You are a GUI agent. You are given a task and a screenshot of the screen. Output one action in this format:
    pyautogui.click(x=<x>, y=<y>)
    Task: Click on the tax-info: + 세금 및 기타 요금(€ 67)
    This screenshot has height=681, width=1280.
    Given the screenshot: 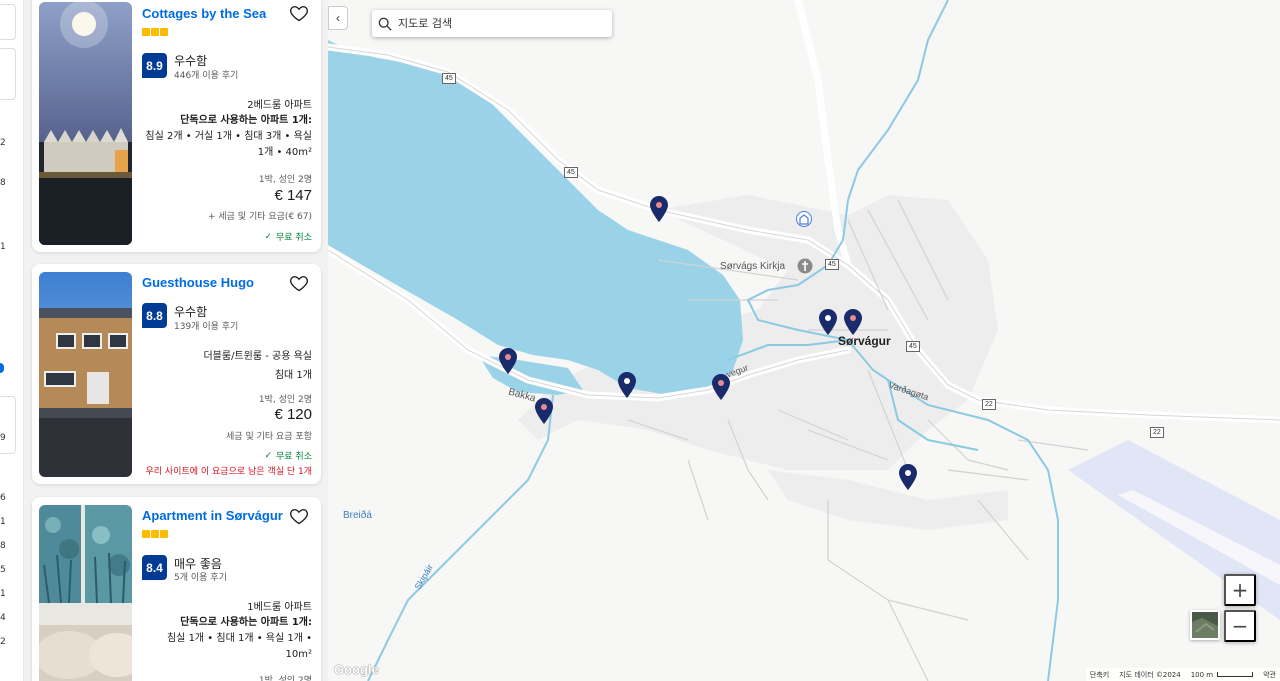 What is the action you would take?
    pyautogui.click(x=259, y=217)
    